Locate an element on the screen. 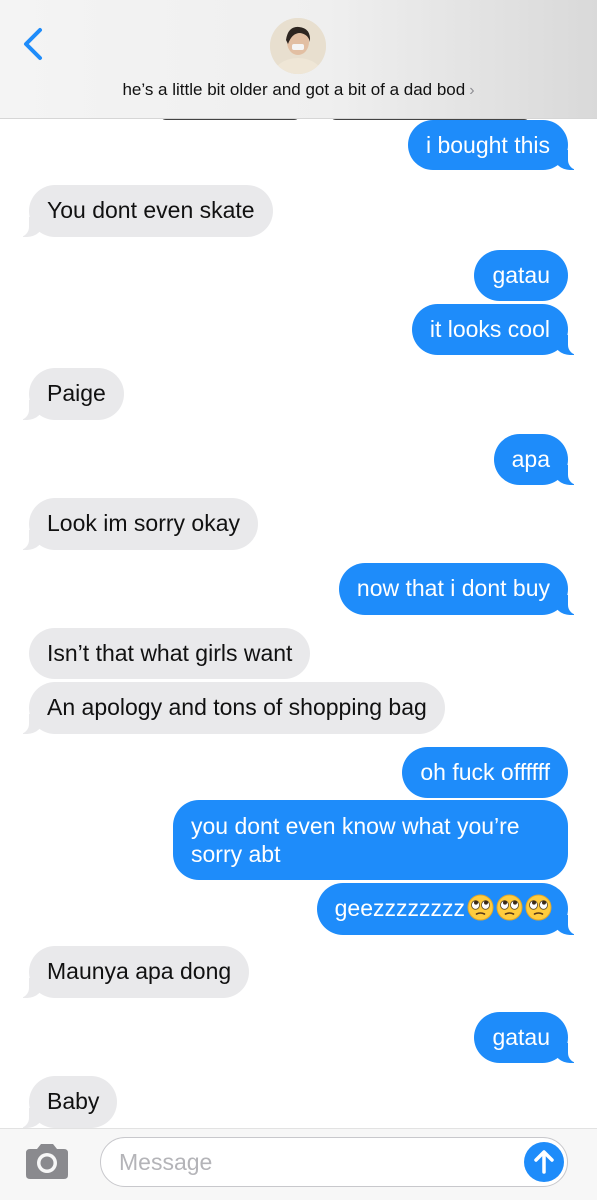  camera-button is located at coordinates (47, 1161).